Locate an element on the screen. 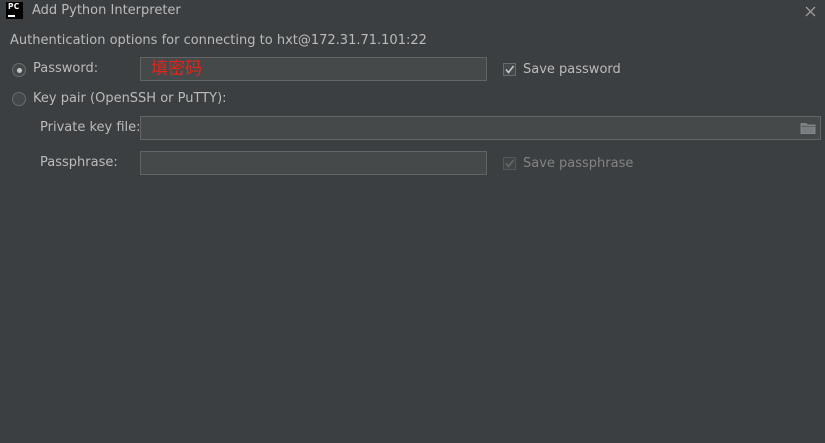 The image size is (825, 443). private-key-field is located at coordinates (480, 128).